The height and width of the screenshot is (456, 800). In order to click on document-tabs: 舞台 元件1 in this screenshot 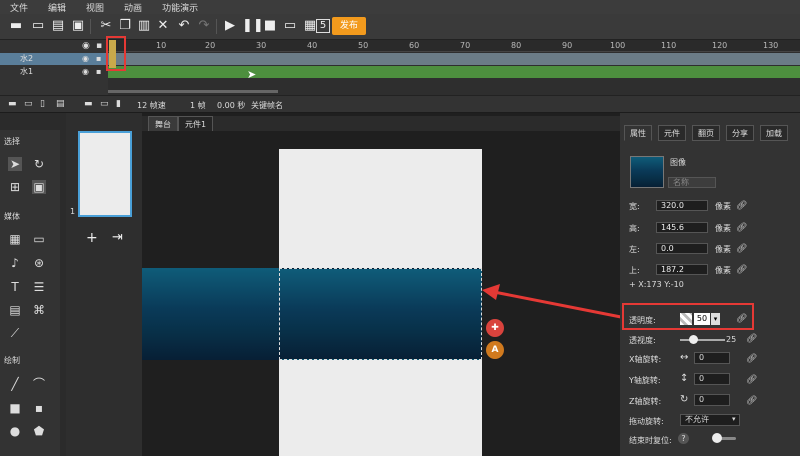, I will do `click(381, 123)`.